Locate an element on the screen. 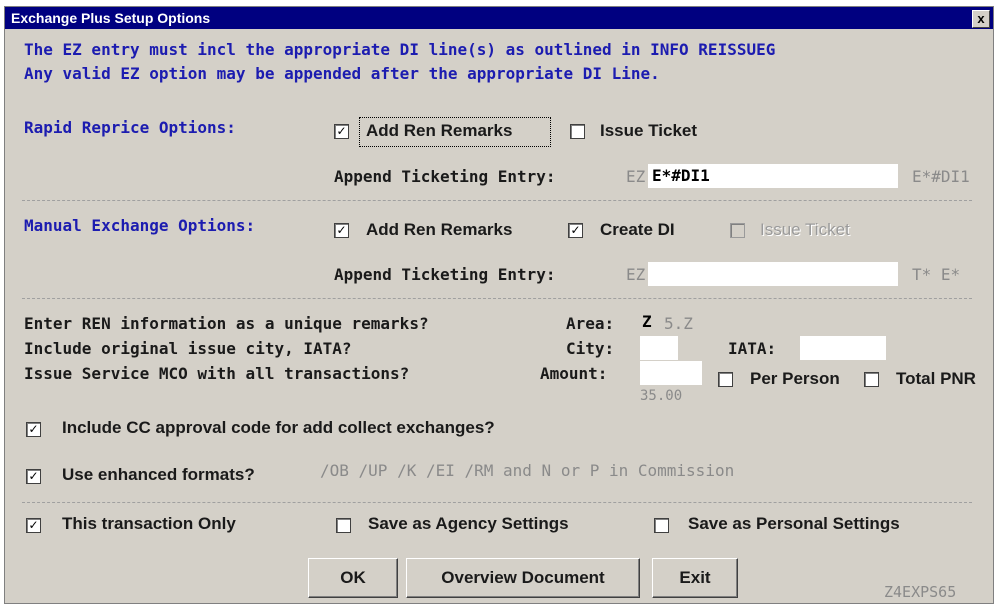  rapid-add-ren-label: Add Ren Remarks is located at coordinates (439, 131).